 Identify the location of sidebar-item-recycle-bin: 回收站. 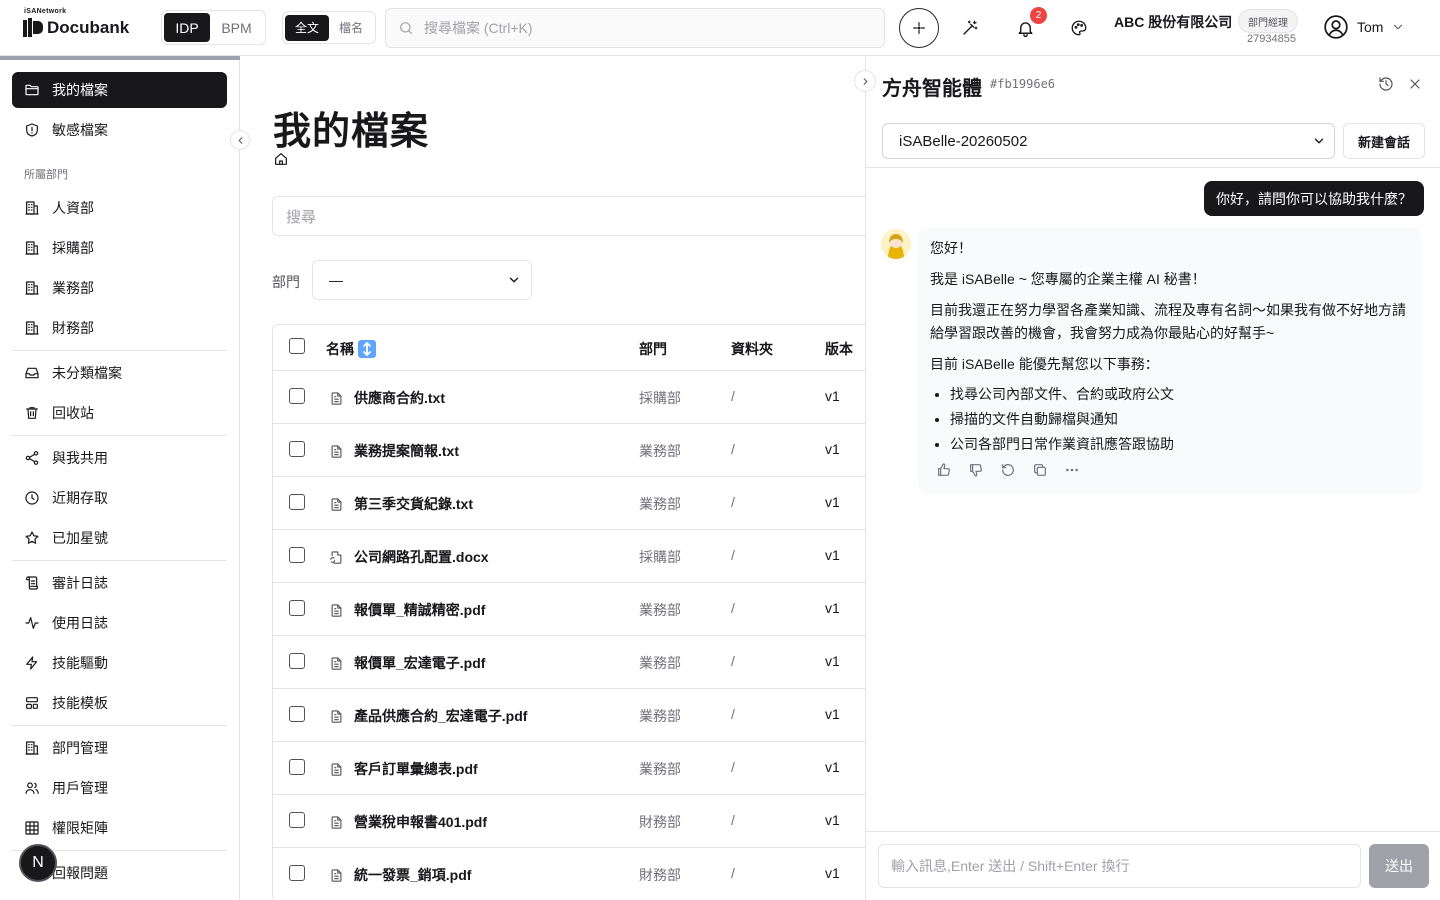
(119, 413).